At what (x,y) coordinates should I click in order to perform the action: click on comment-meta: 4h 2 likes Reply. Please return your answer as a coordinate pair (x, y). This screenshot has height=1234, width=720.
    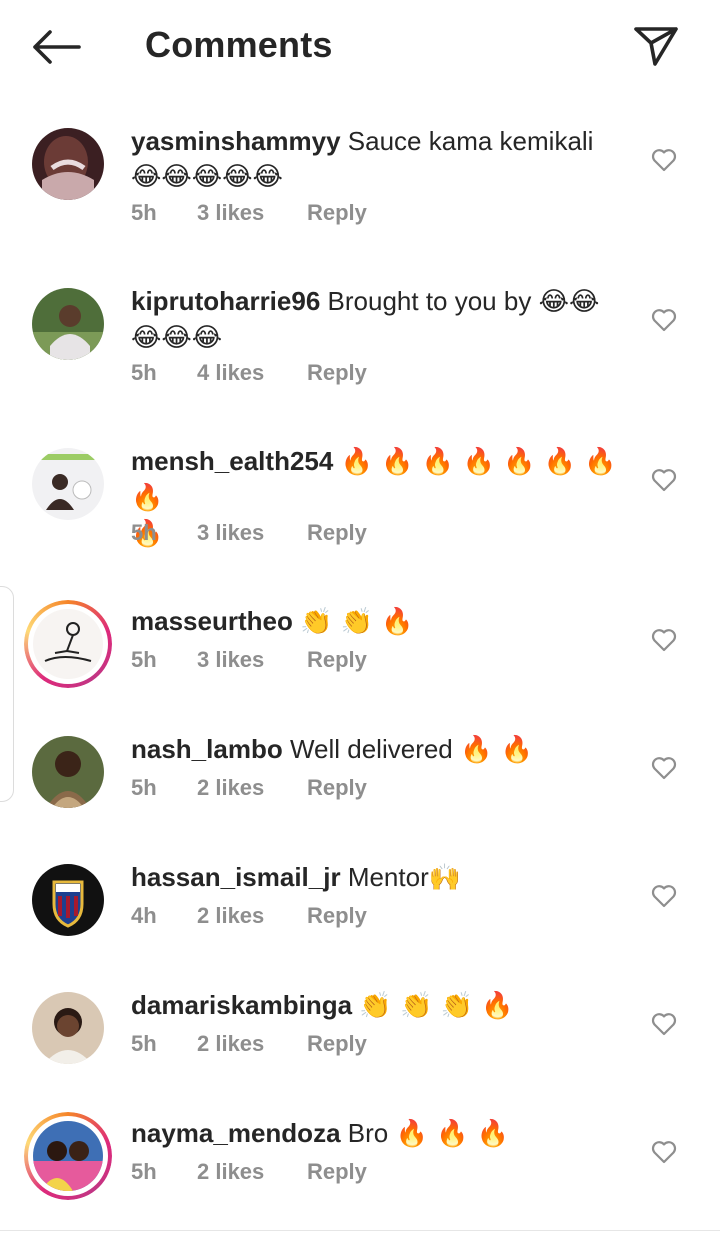
    Looking at the image, I should click on (249, 916).